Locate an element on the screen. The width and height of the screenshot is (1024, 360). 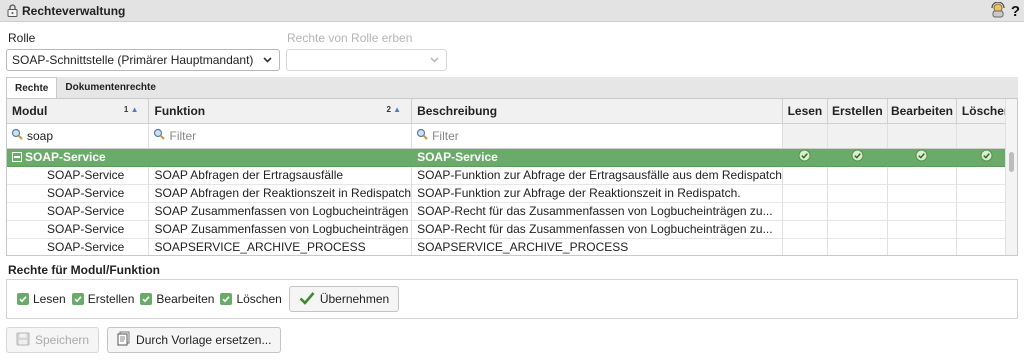
filter-modul-value: soap is located at coordinates (40, 135).